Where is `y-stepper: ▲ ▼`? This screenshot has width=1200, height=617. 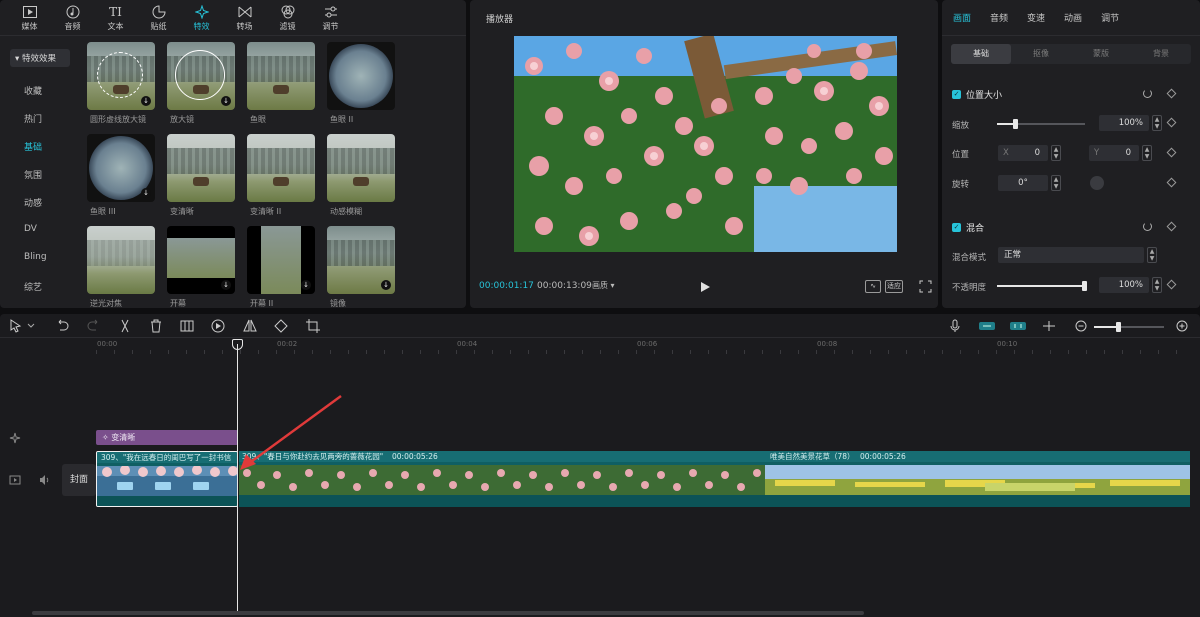
y-stepper: ▲ ▼ is located at coordinates (1147, 153).